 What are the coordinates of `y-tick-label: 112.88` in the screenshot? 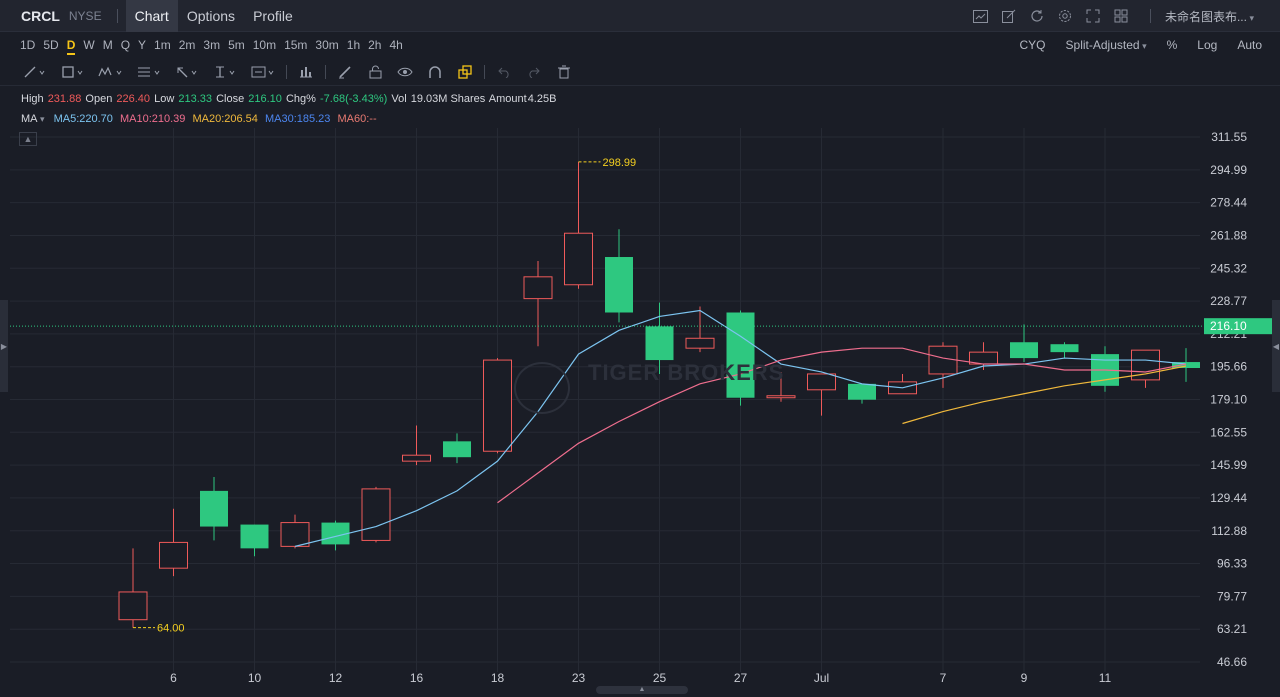 It's located at (1229, 531).